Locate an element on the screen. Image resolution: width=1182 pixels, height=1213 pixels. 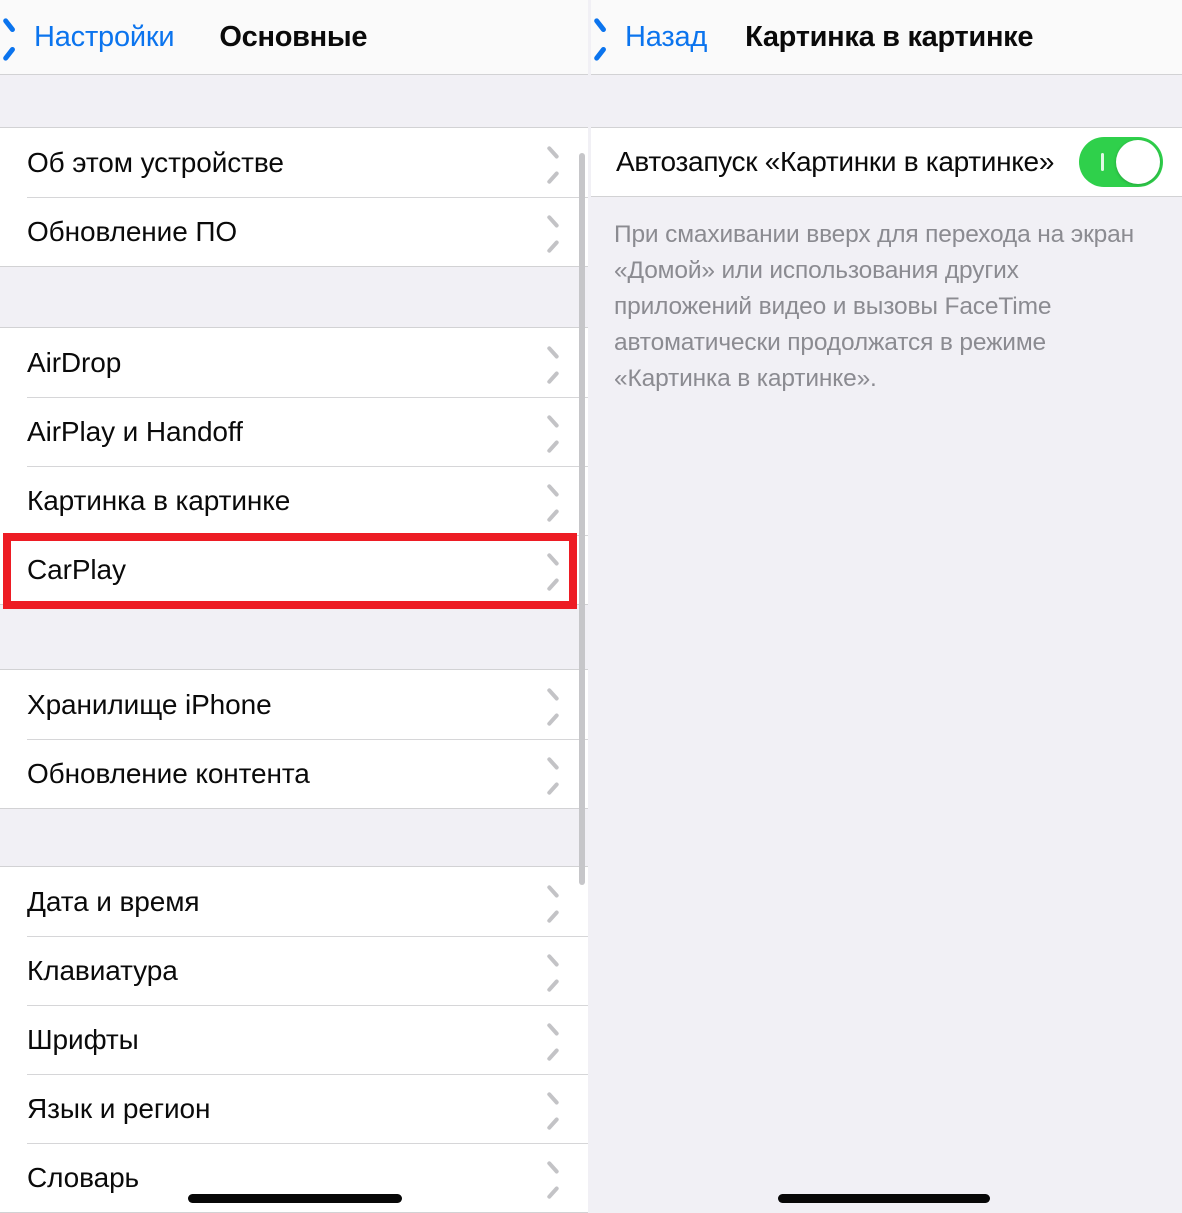
row-label: AirPlay и Handoff is located at coordinates (135, 431).